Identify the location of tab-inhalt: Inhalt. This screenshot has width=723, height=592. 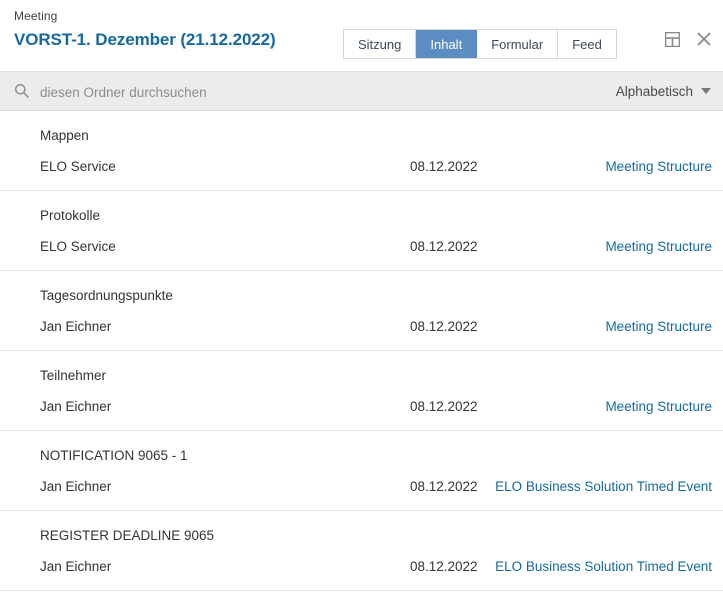
(447, 44).